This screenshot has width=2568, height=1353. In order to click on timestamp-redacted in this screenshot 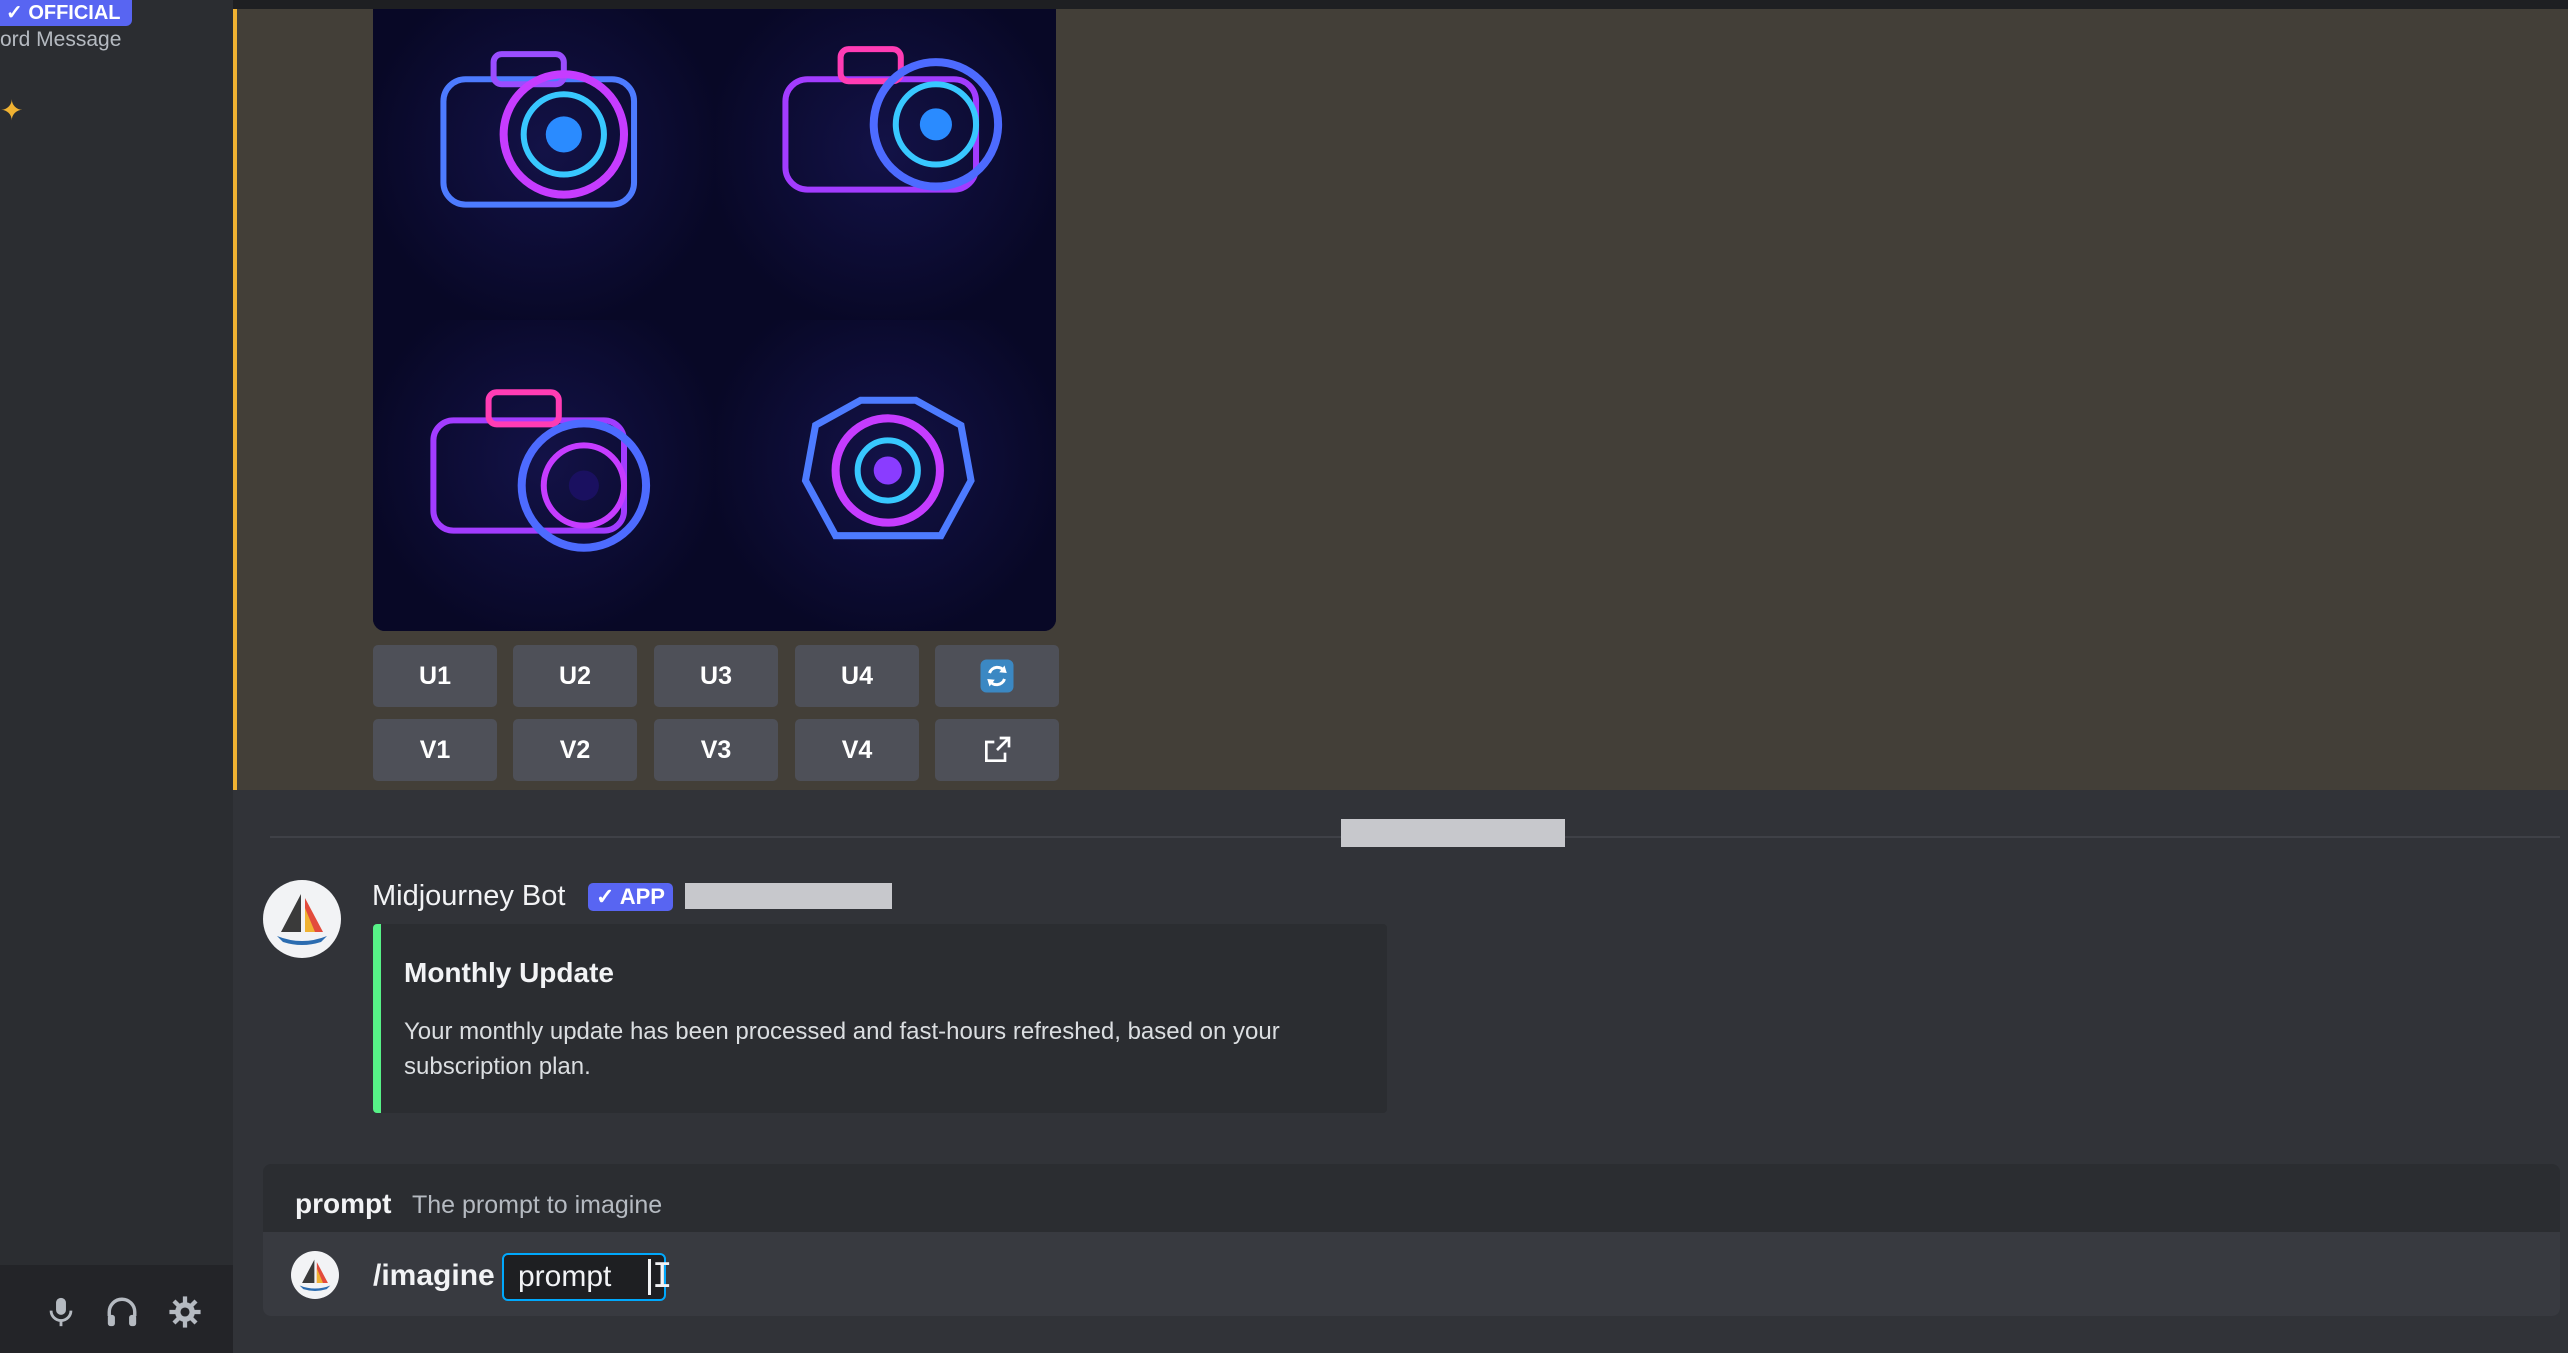, I will do `click(788, 896)`.